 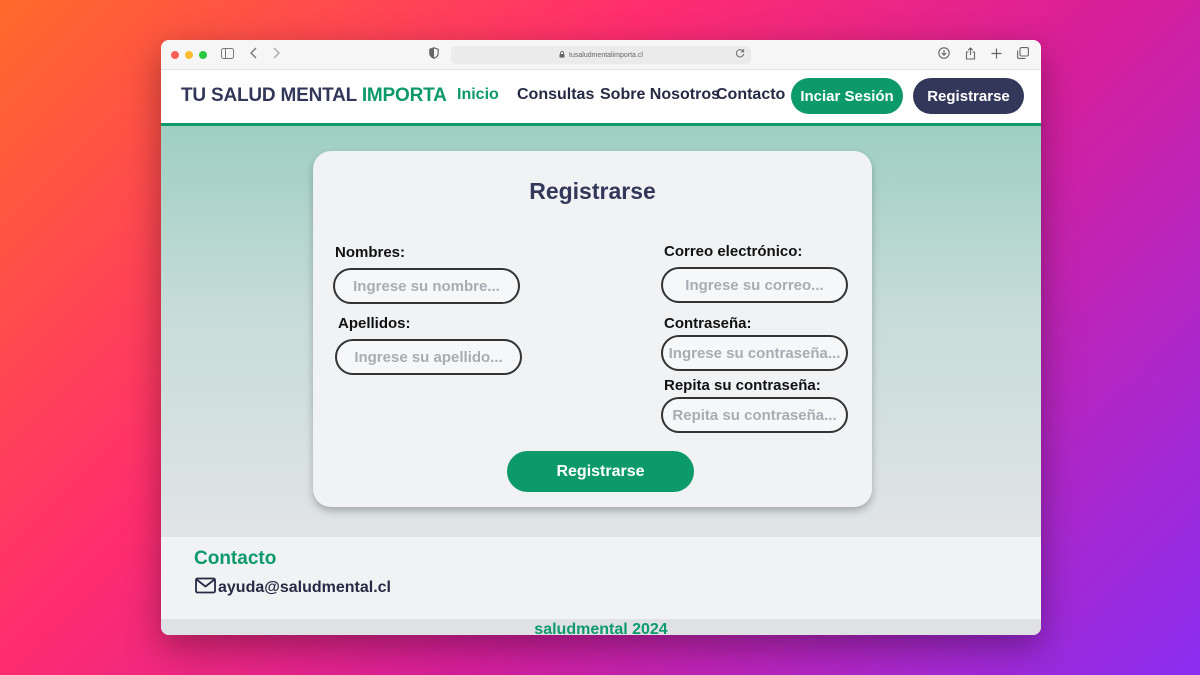 I want to click on apellidos-input, so click(x=428, y=357).